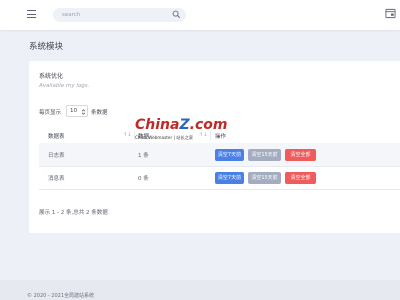  I want to click on watermark-brand: ChinaZ.com, so click(181, 125).